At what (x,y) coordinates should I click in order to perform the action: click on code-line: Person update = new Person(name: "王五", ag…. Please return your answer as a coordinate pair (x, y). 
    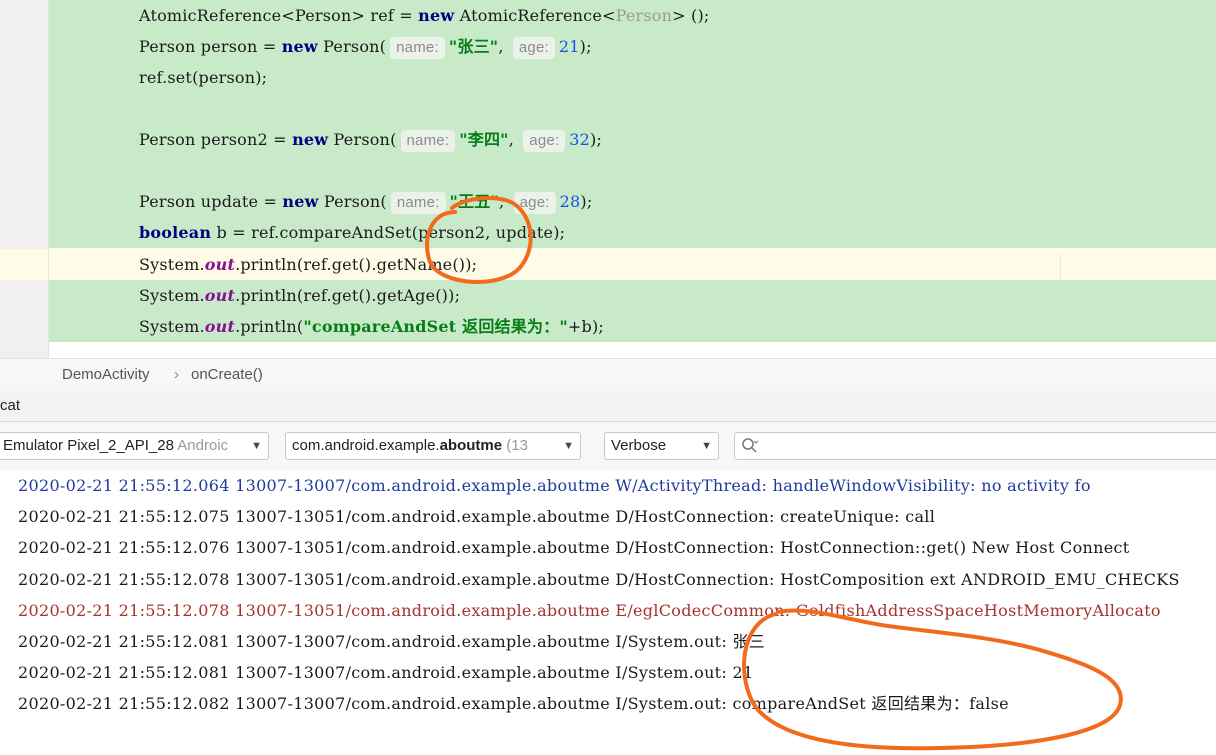
    Looking at the image, I should click on (632, 201).